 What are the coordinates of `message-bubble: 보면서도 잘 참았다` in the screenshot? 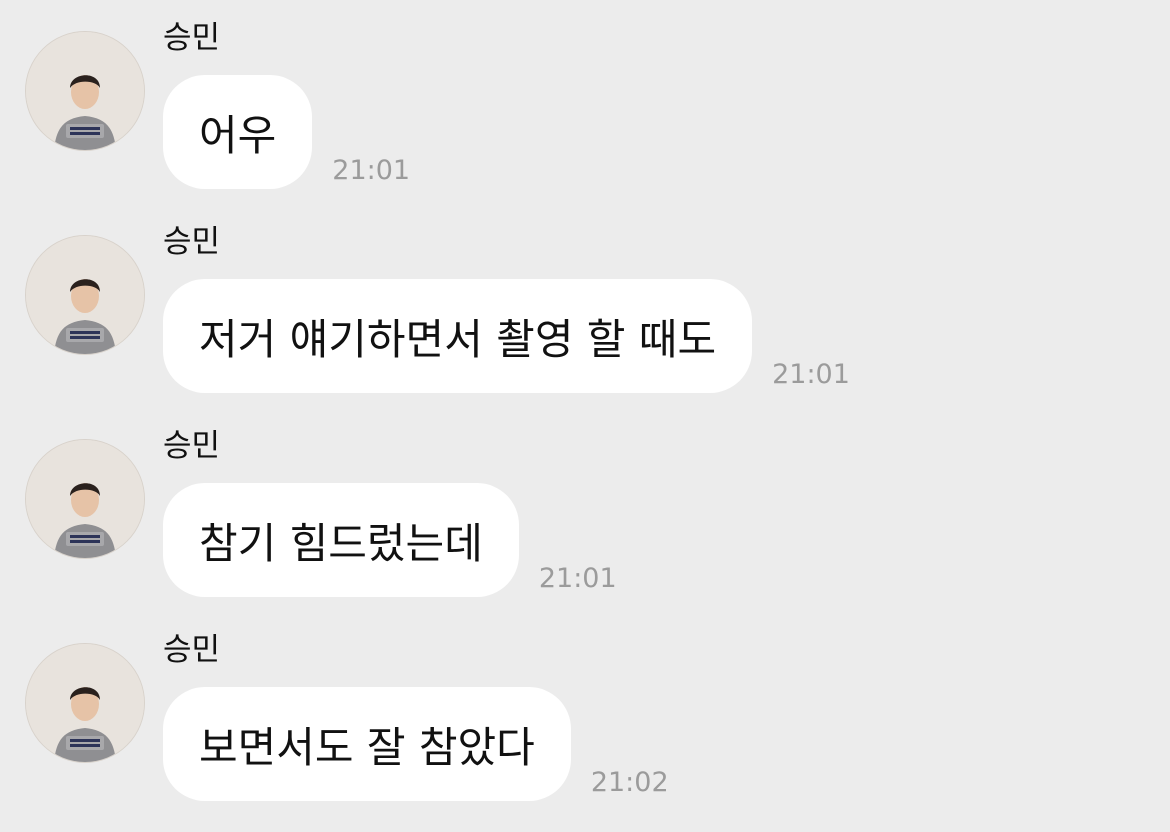 It's located at (367, 744).